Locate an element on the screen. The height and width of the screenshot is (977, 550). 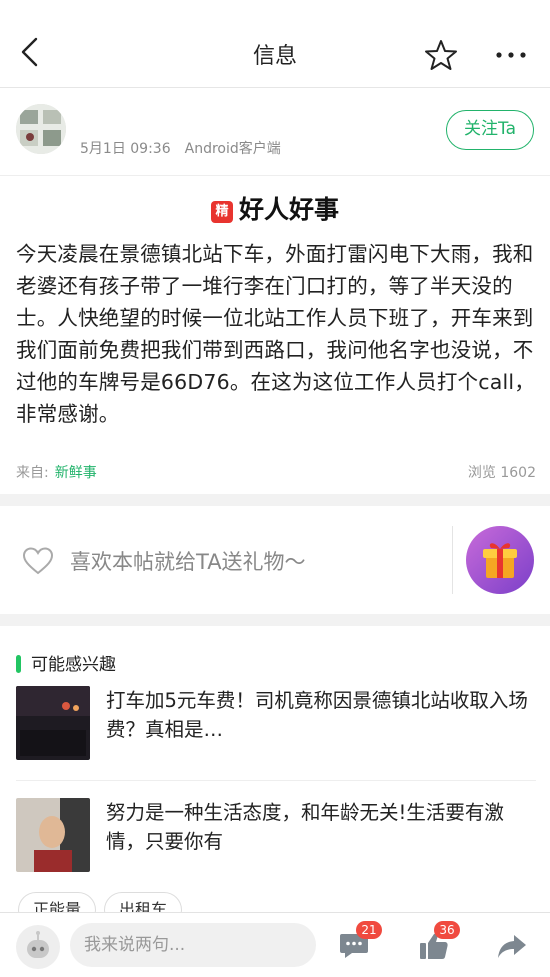
like-count-badge: 36 is located at coordinates (447, 930).